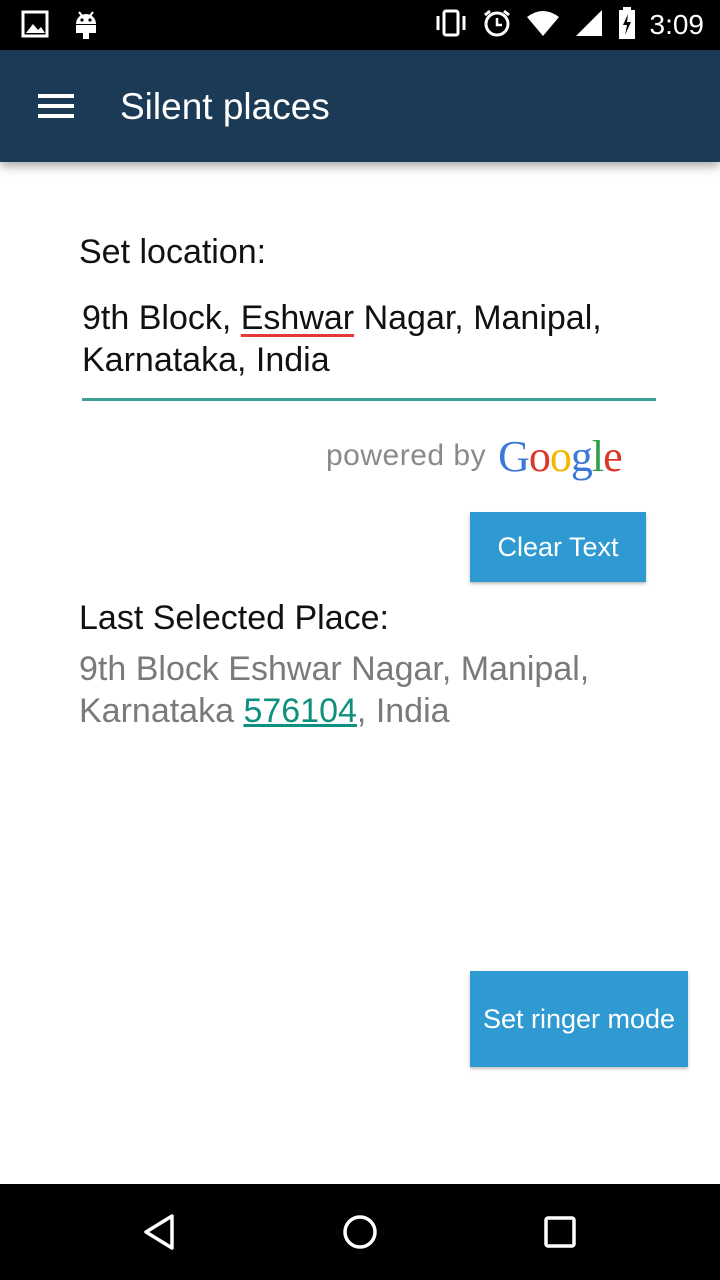  I want to click on location-input-text-part1: 9th Block,, so click(161, 318).